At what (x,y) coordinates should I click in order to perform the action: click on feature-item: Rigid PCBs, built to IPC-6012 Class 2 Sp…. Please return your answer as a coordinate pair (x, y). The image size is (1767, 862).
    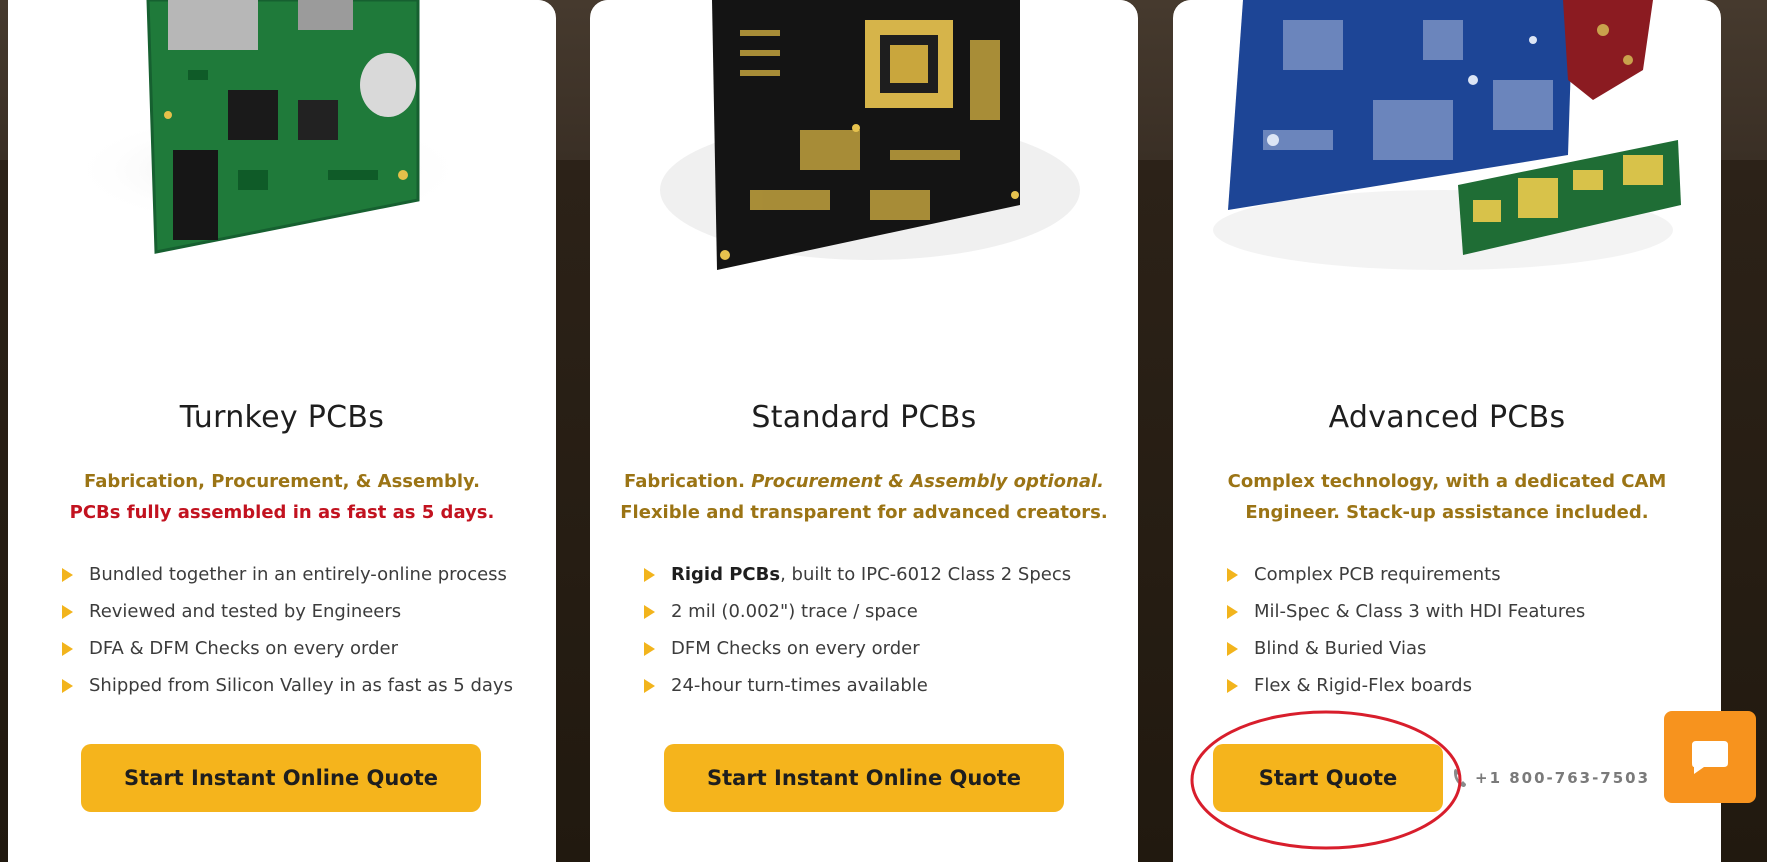
    Looking at the image, I should click on (857, 574).